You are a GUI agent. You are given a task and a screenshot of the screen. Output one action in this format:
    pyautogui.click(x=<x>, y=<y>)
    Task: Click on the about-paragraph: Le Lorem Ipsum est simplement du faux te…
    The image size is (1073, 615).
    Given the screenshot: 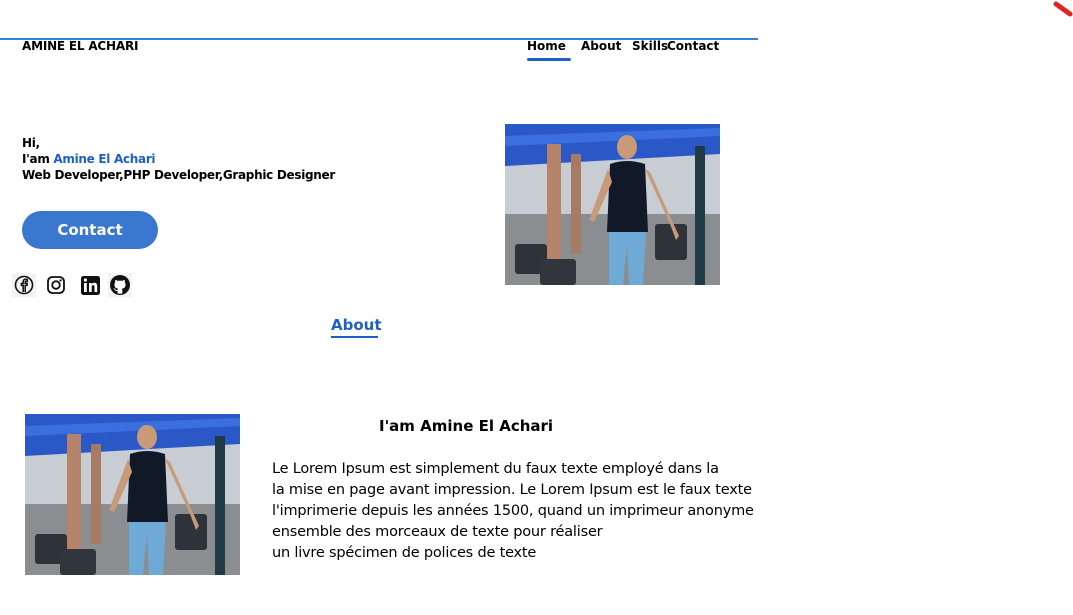 What is the action you would take?
    pyautogui.click(x=517, y=511)
    